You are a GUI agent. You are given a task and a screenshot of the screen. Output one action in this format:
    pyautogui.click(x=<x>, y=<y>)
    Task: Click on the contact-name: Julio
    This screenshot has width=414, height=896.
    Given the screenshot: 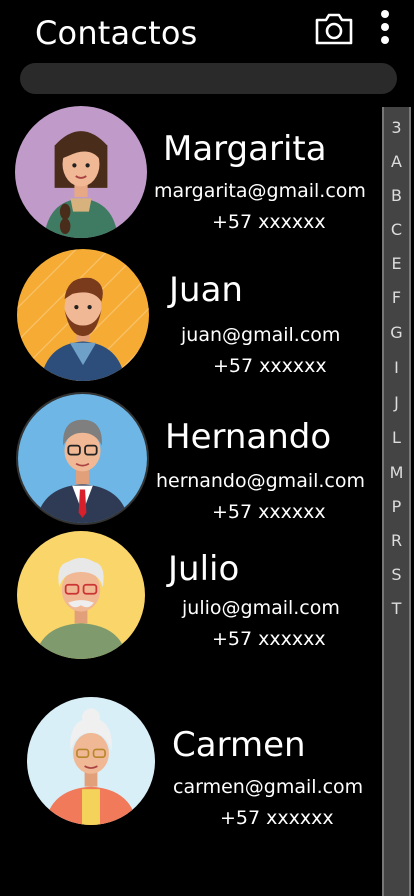 What is the action you would take?
    pyautogui.click(x=204, y=569)
    